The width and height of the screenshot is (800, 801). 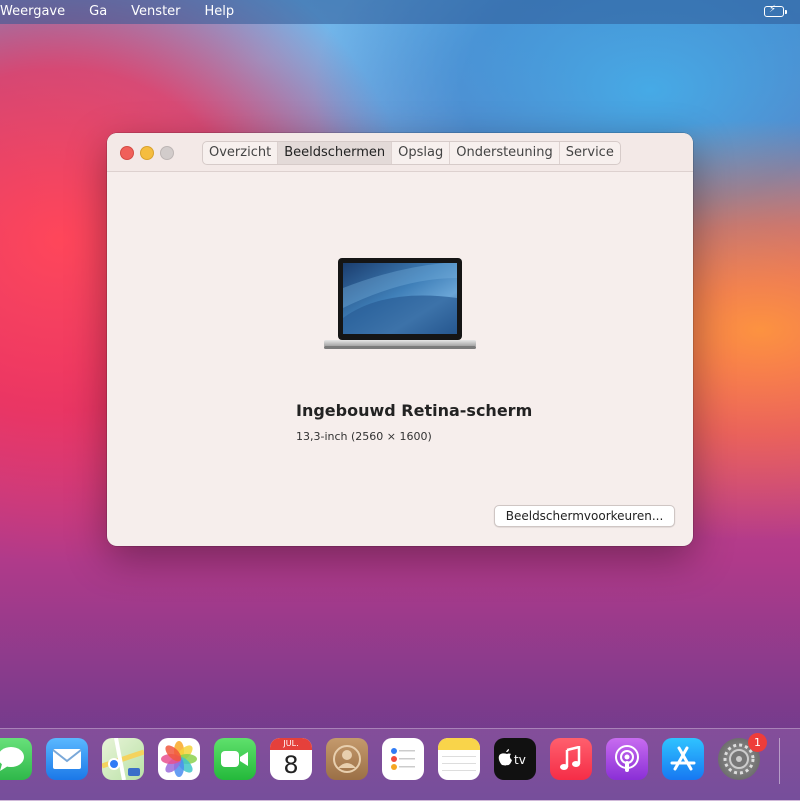 What do you see at coordinates (627, 759) in the screenshot?
I see `podcasts-icon` at bounding box center [627, 759].